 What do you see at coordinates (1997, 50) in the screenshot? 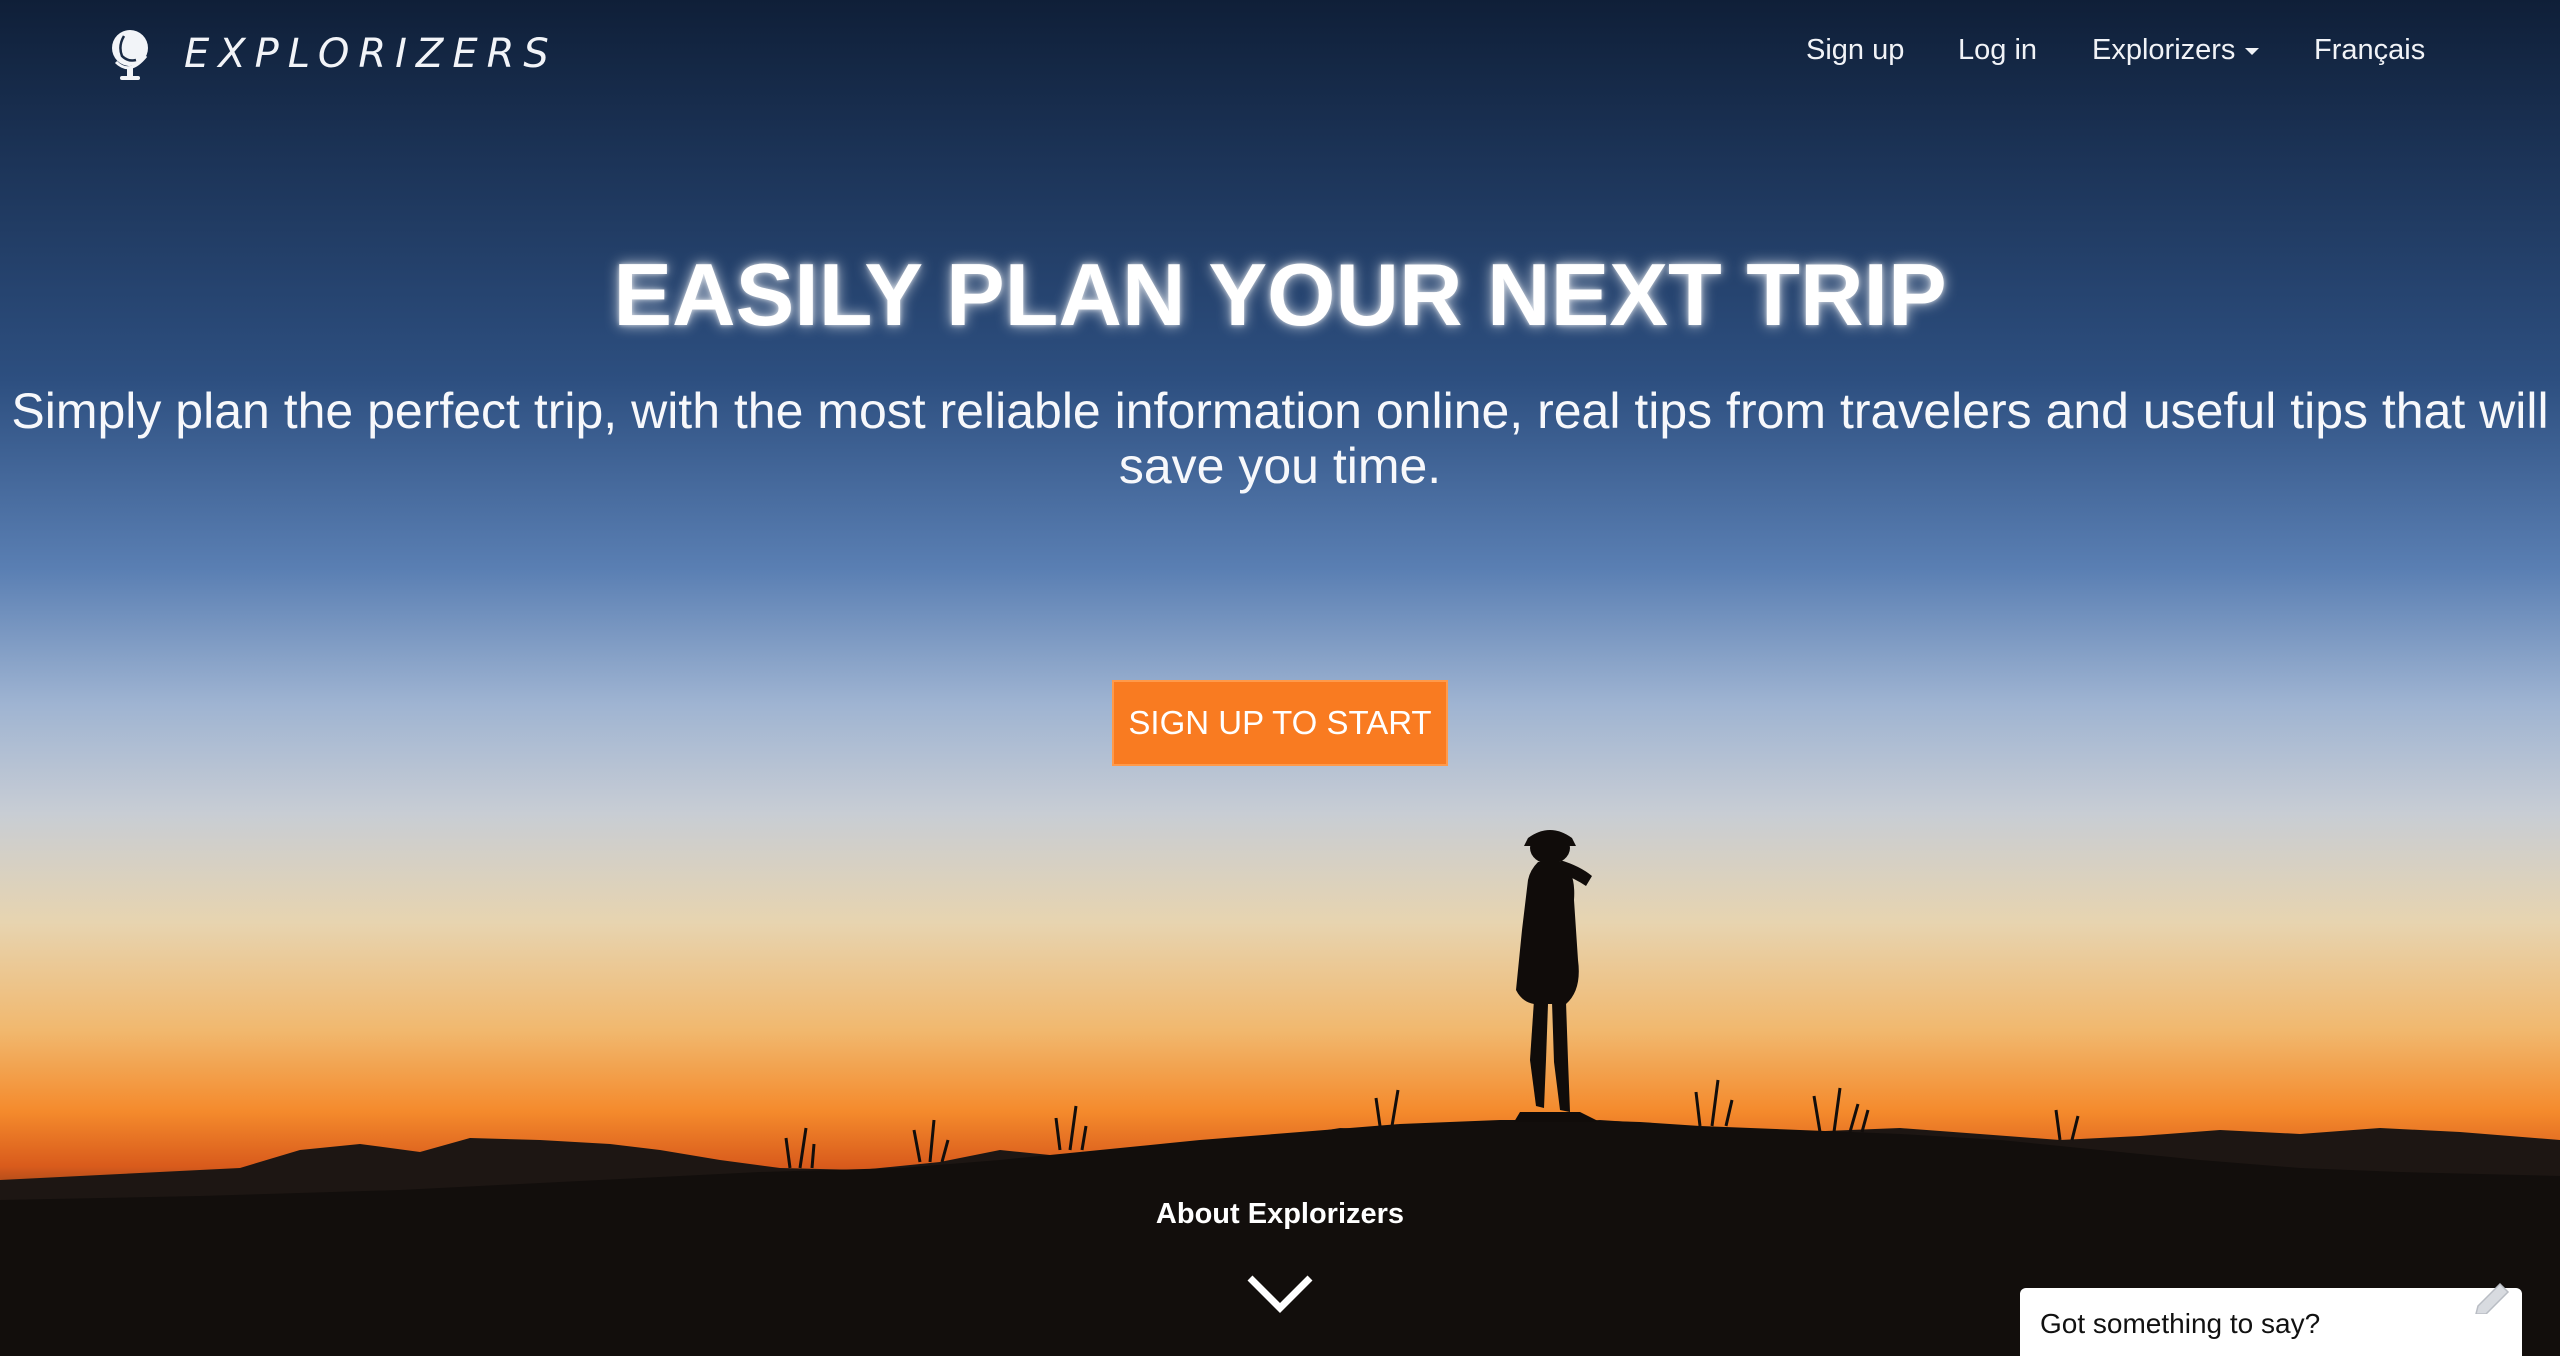
I see `nav-login-link: Log in` at bounding box center [1997, 50].